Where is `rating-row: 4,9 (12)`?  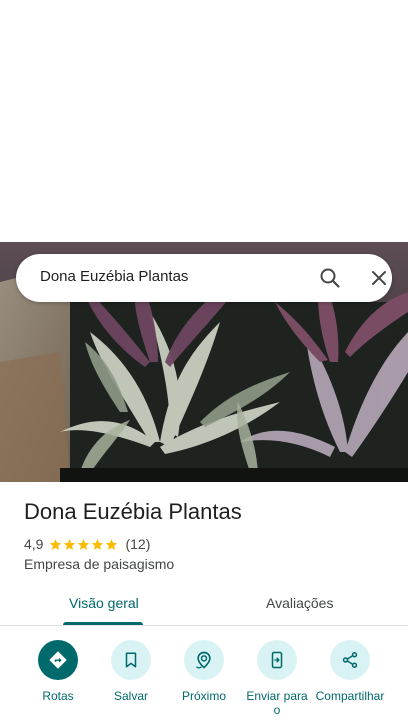 rating-row: 4,9 (12) is located at coordinates (87, 544).